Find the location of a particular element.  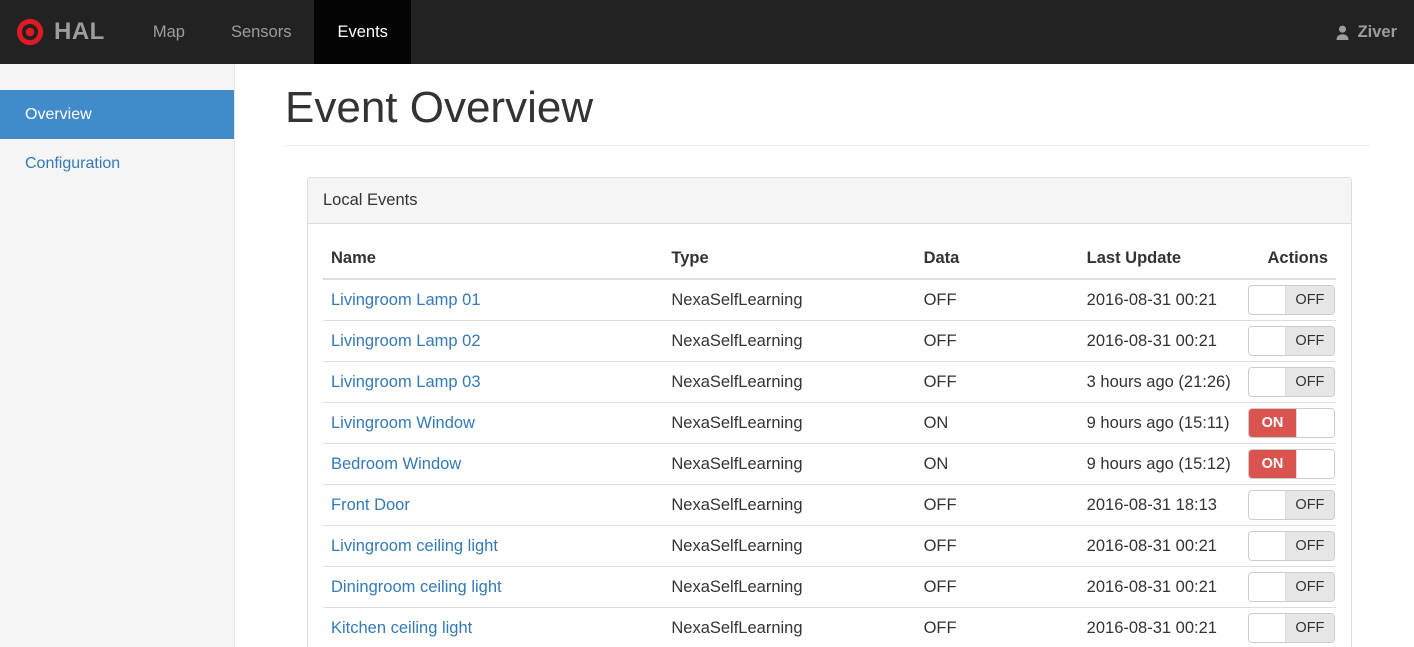

event-name-cell: Livingroom Lamp 01 is located at coordinates (493, 299).